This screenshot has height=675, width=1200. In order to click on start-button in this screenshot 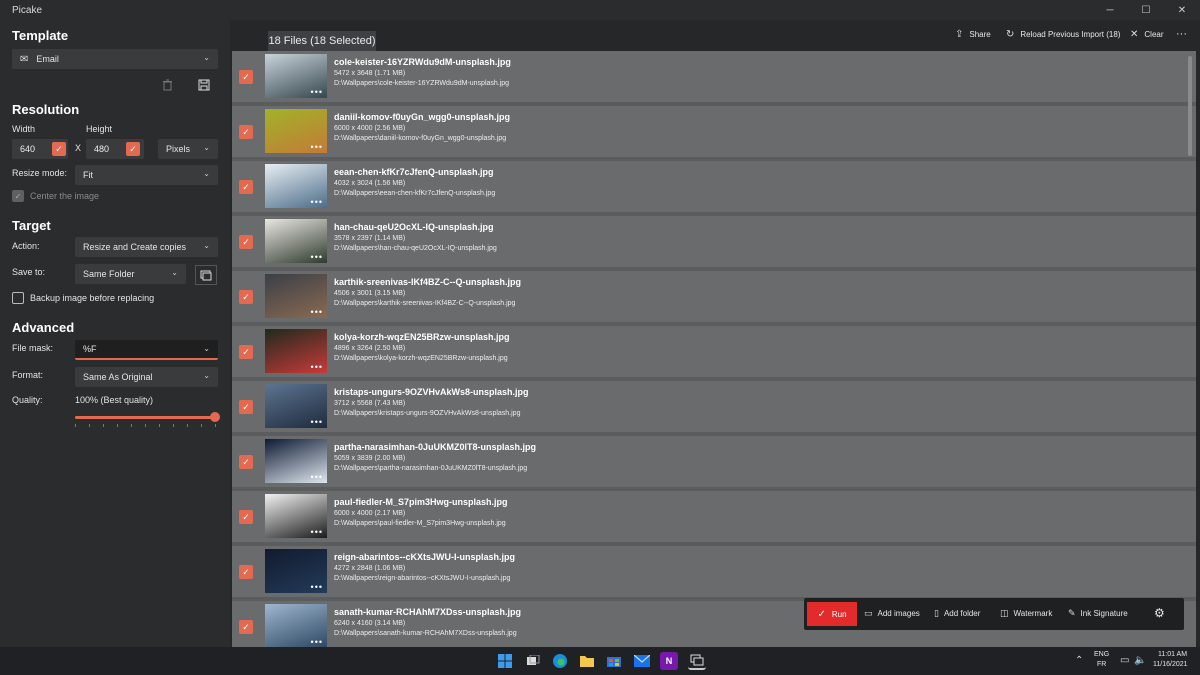, I will do `click(505, 661)`.